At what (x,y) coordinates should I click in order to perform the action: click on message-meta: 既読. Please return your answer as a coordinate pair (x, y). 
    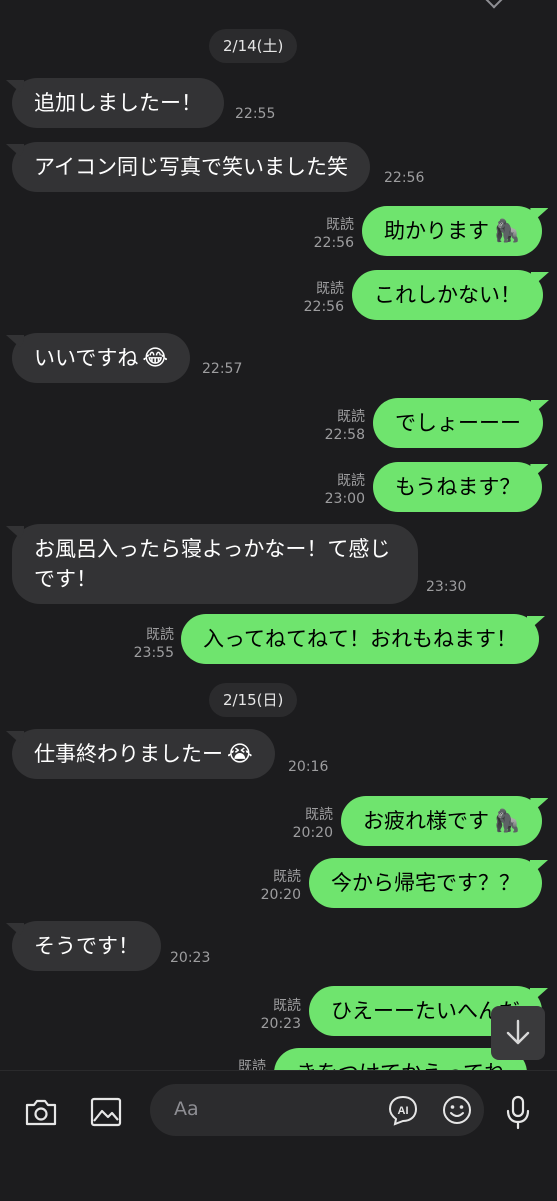
    Looking at the image, I should click on (239, 1064).